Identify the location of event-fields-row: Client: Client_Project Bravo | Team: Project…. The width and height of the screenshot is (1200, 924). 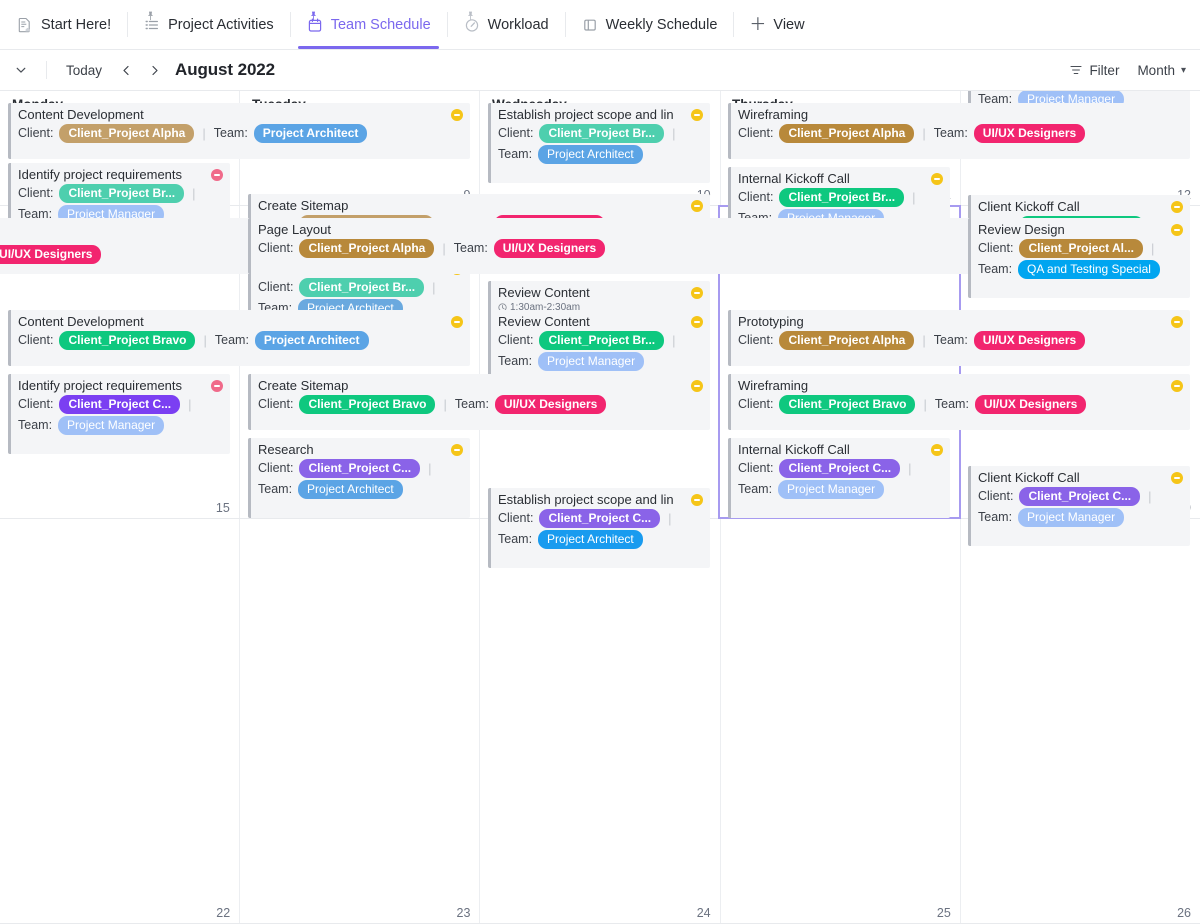
(240, 340).